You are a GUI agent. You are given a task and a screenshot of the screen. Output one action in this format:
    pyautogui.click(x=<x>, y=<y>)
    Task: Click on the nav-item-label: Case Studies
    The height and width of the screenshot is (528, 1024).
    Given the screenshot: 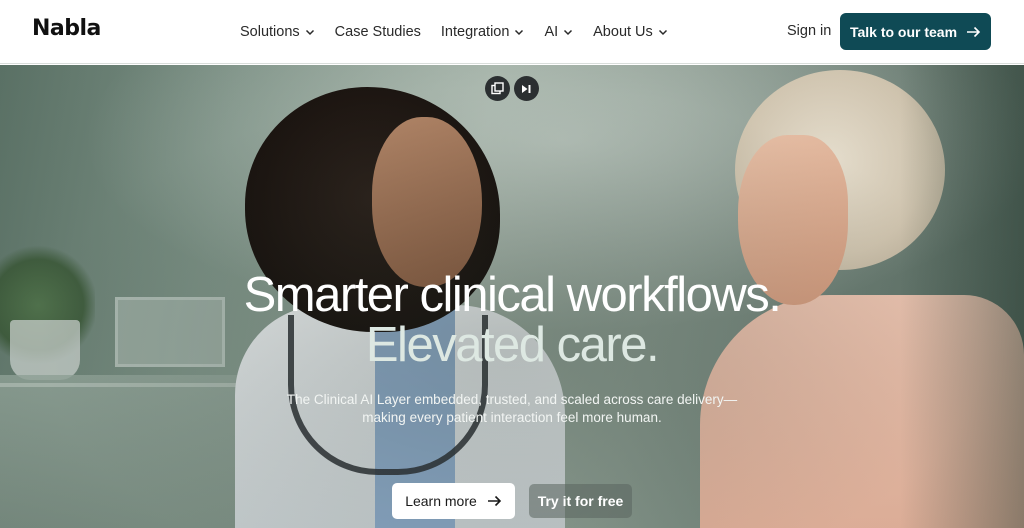 What is the action you would take?
    pyautogui.click(x=377, y=32)
    